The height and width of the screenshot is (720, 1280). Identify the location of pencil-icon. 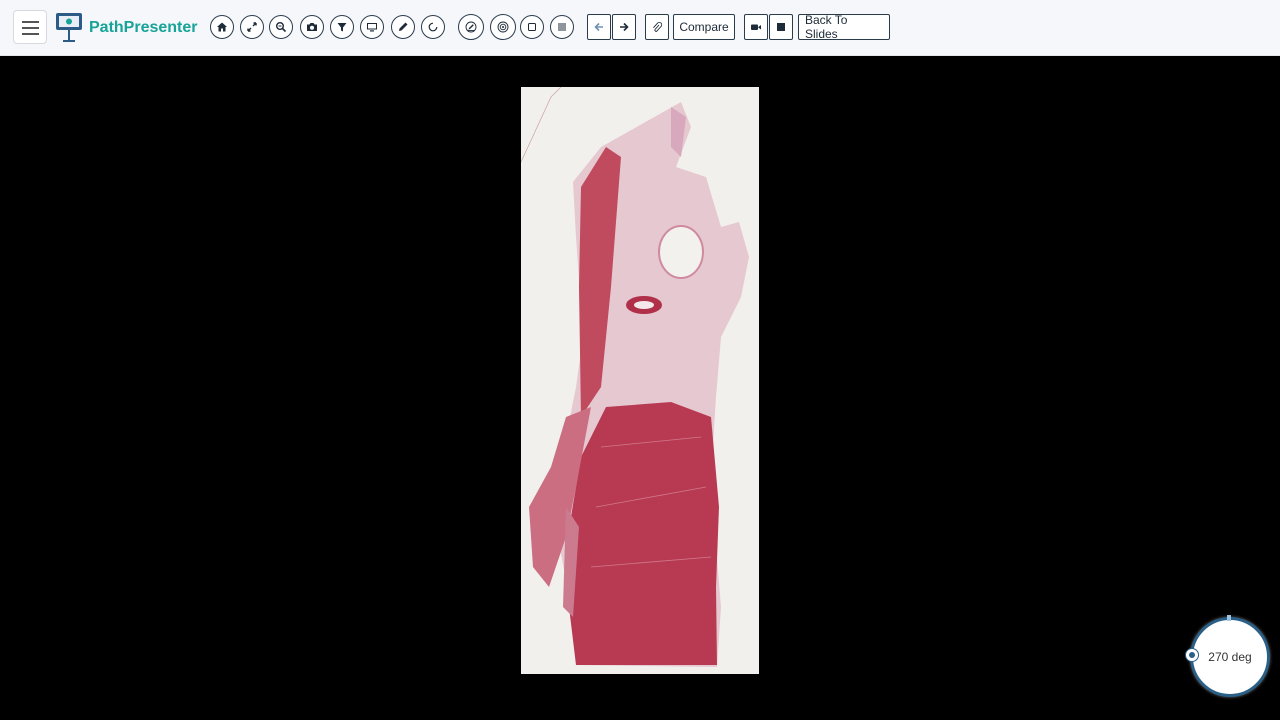
(403, 26).